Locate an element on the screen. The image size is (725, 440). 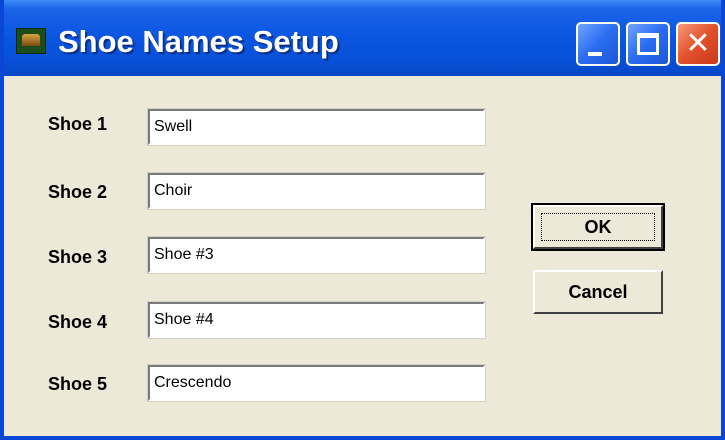
shoe-1-input is located at coordinates (316, 127).